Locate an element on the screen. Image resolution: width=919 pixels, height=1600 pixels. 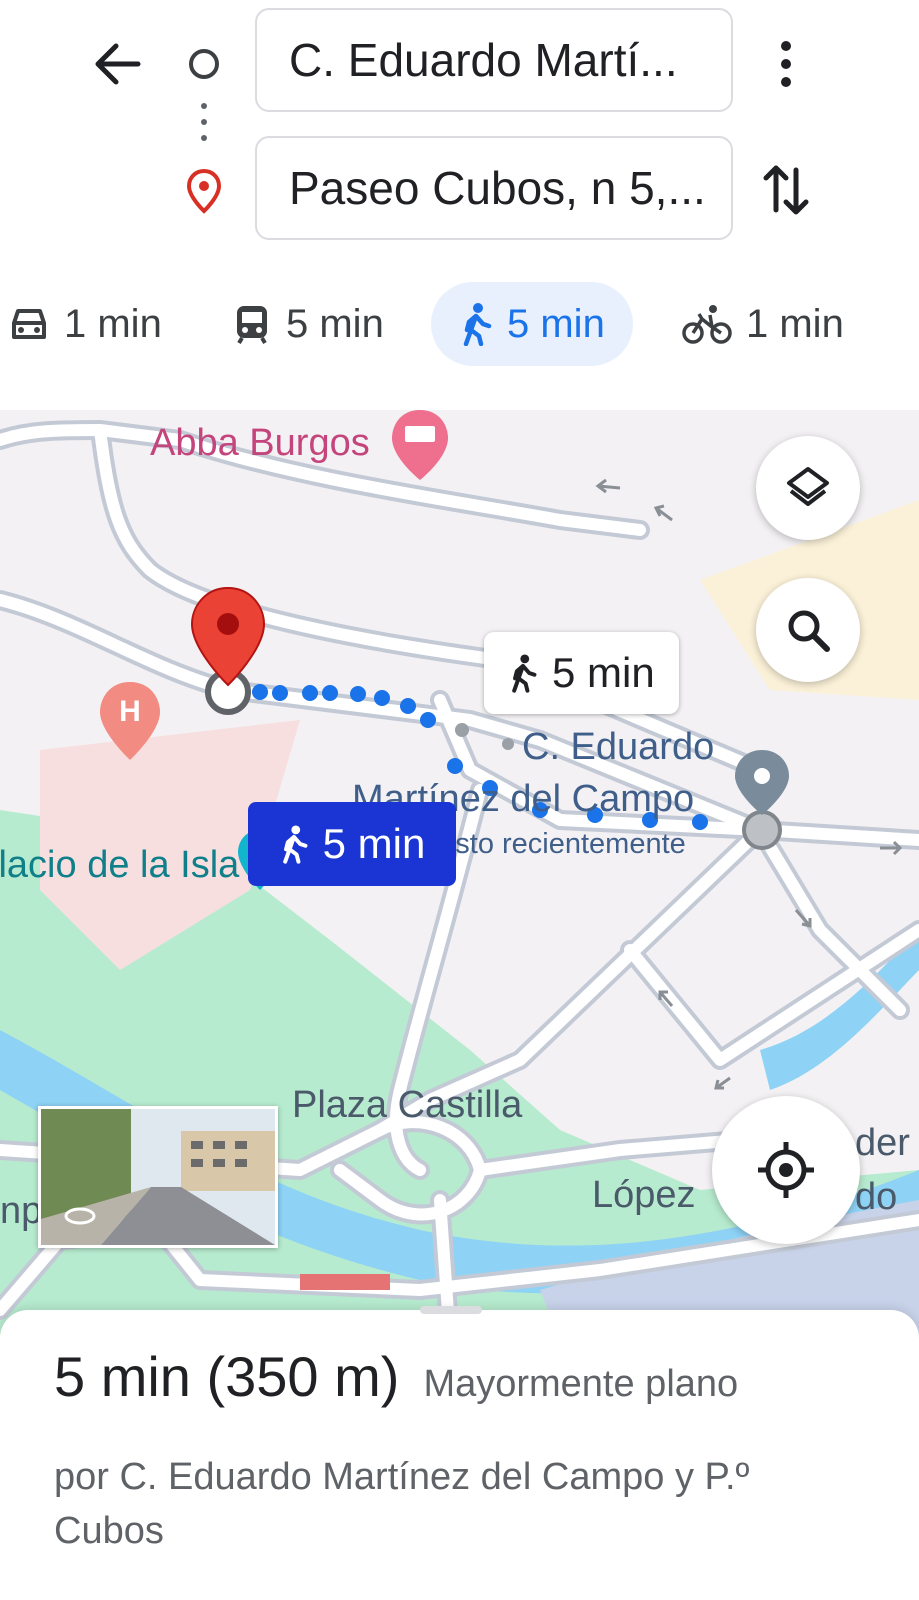
selected-route-chip: 5 min is located at coordinates (352, 844).